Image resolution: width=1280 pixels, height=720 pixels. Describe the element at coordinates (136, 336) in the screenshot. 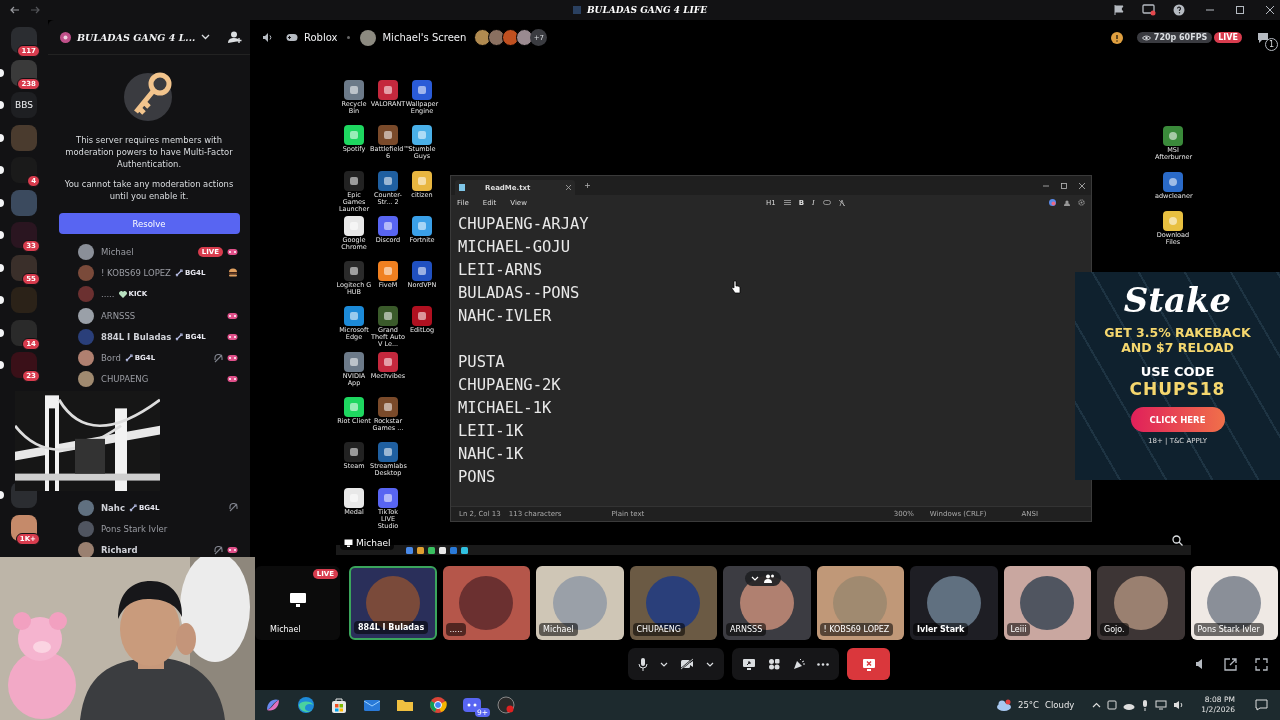

I see `member-name: 884L I Buladas` at that location.